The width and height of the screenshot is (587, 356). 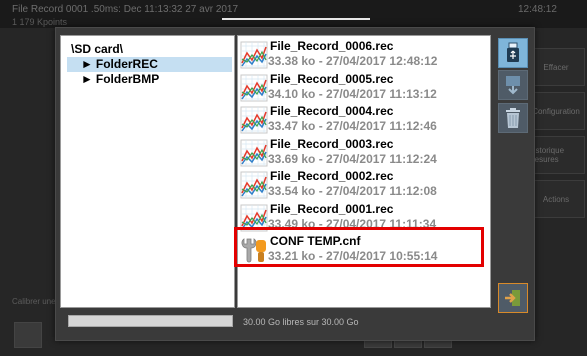 What do you see at coordinates (359, 247) in the screenshot?
I see `highlight-box` at bounding box center [359, 247].